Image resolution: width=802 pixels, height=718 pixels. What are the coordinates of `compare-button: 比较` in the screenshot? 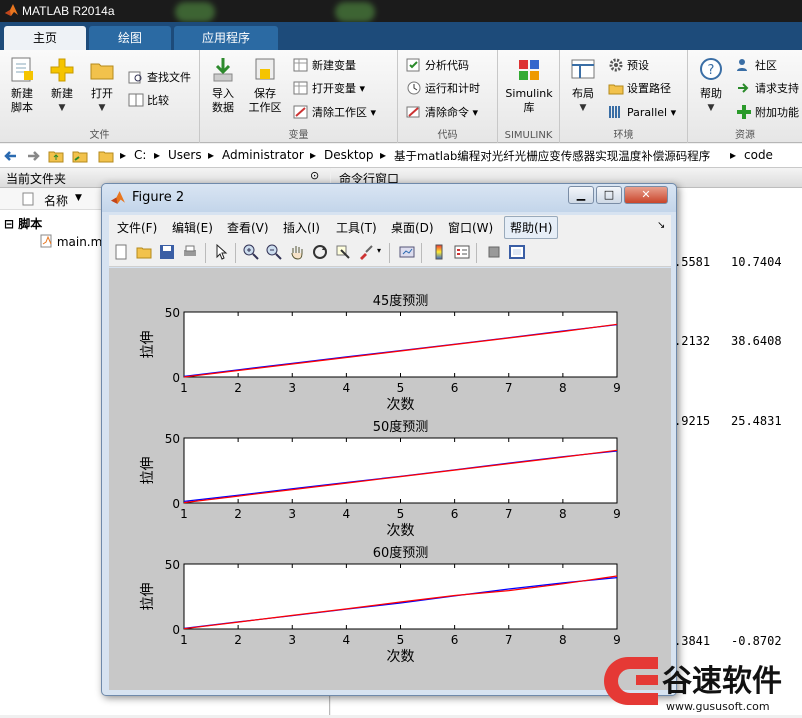 It's located at (148, 101).